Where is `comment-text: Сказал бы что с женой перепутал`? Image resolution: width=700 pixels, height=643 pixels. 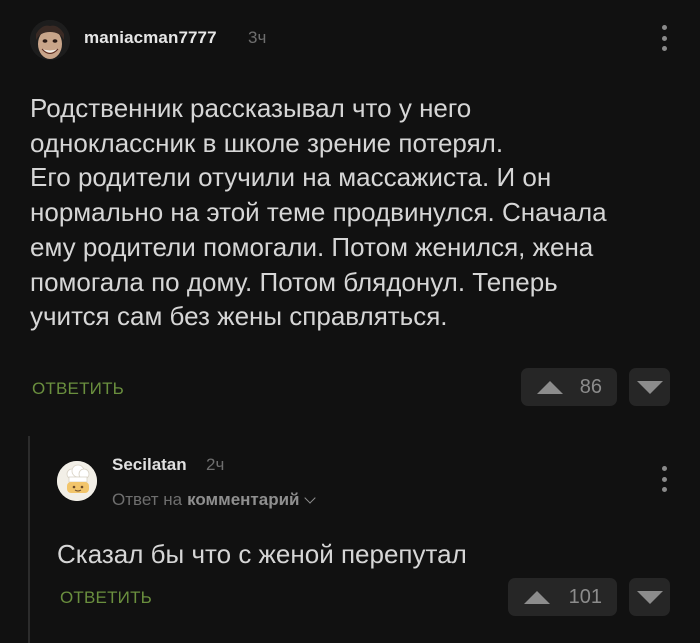
comment-text: Сказал бы что с женой перепутал is located at coordinates (262, 554).